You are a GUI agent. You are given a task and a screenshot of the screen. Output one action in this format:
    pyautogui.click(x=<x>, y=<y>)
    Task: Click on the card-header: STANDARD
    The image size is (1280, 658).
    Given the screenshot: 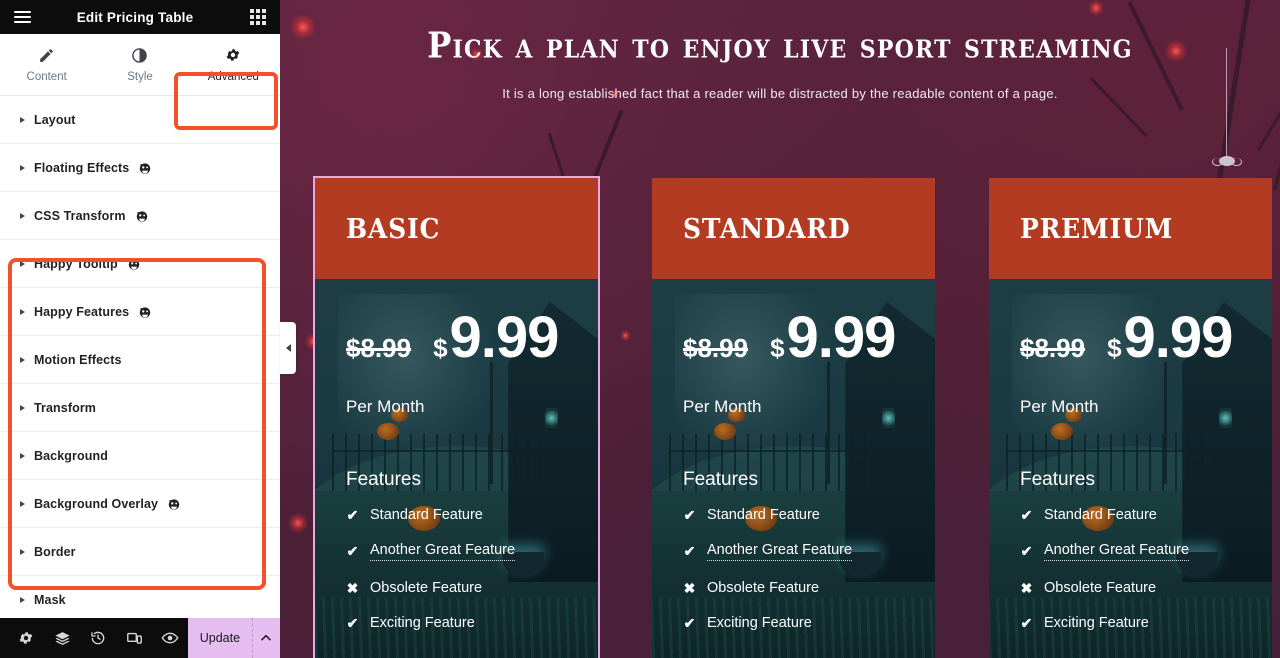 What is the action you would take?
    pyautogui.click(x=793, y=228)
    